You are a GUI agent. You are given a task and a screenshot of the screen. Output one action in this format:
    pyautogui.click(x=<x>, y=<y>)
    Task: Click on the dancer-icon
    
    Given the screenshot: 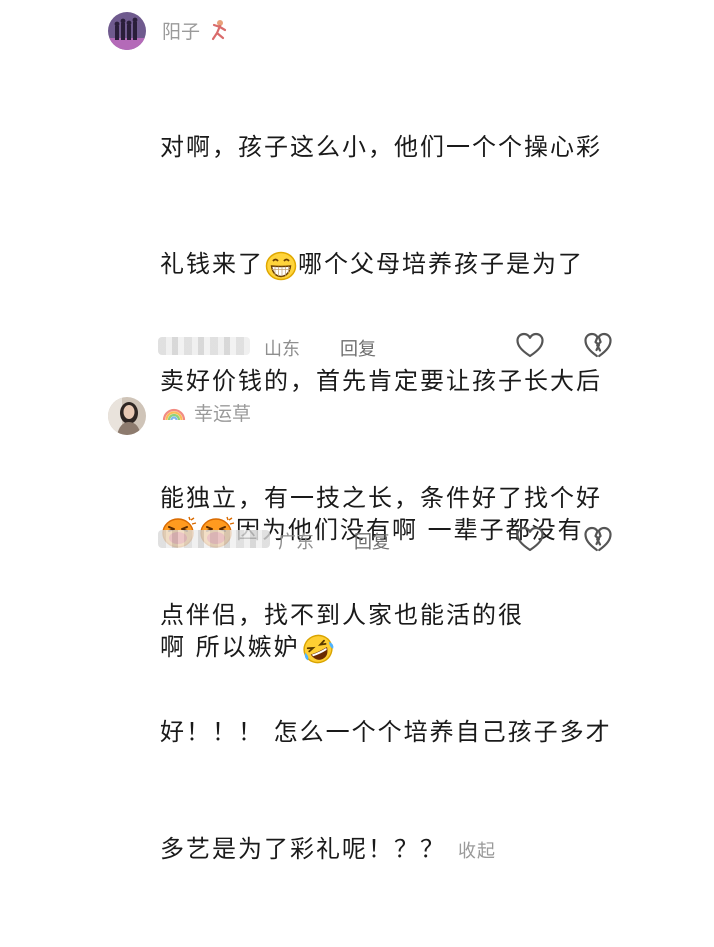 What is the action you would take?
    pyautogui.click(x=219, y=30)
    